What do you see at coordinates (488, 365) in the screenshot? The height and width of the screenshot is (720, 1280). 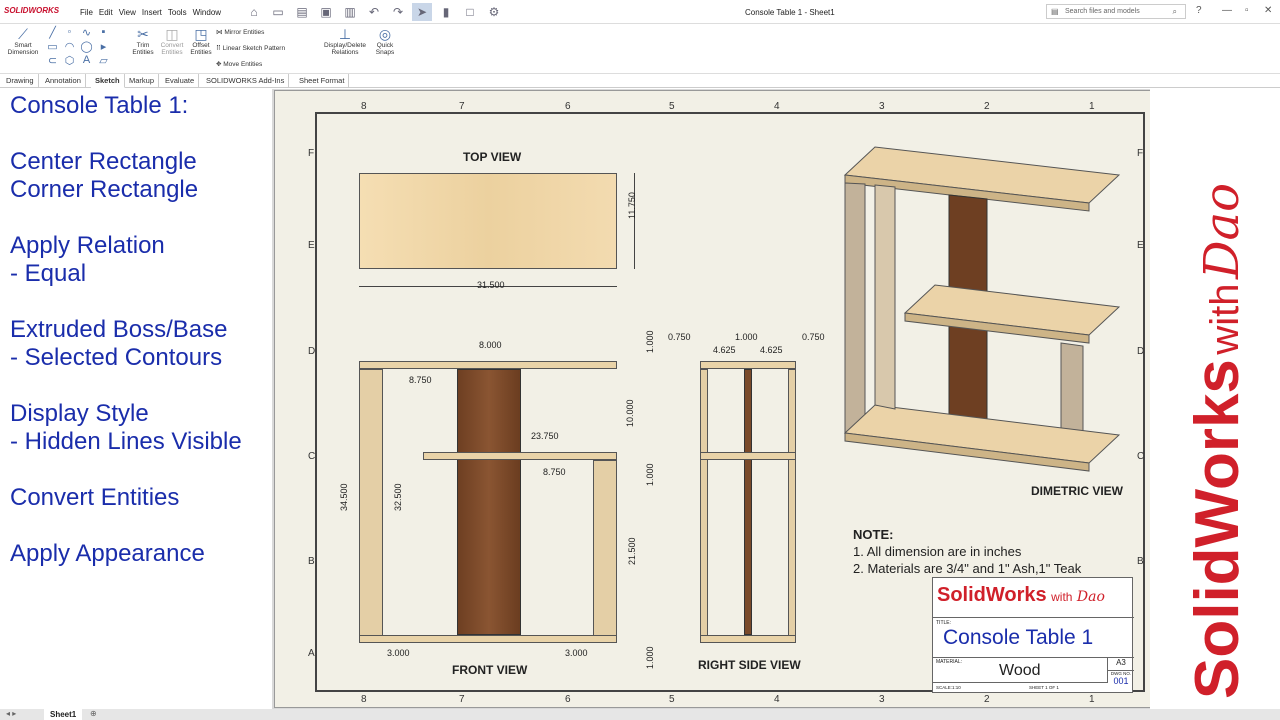 I see `front-top-shelf` at bounding box center [488, 365].